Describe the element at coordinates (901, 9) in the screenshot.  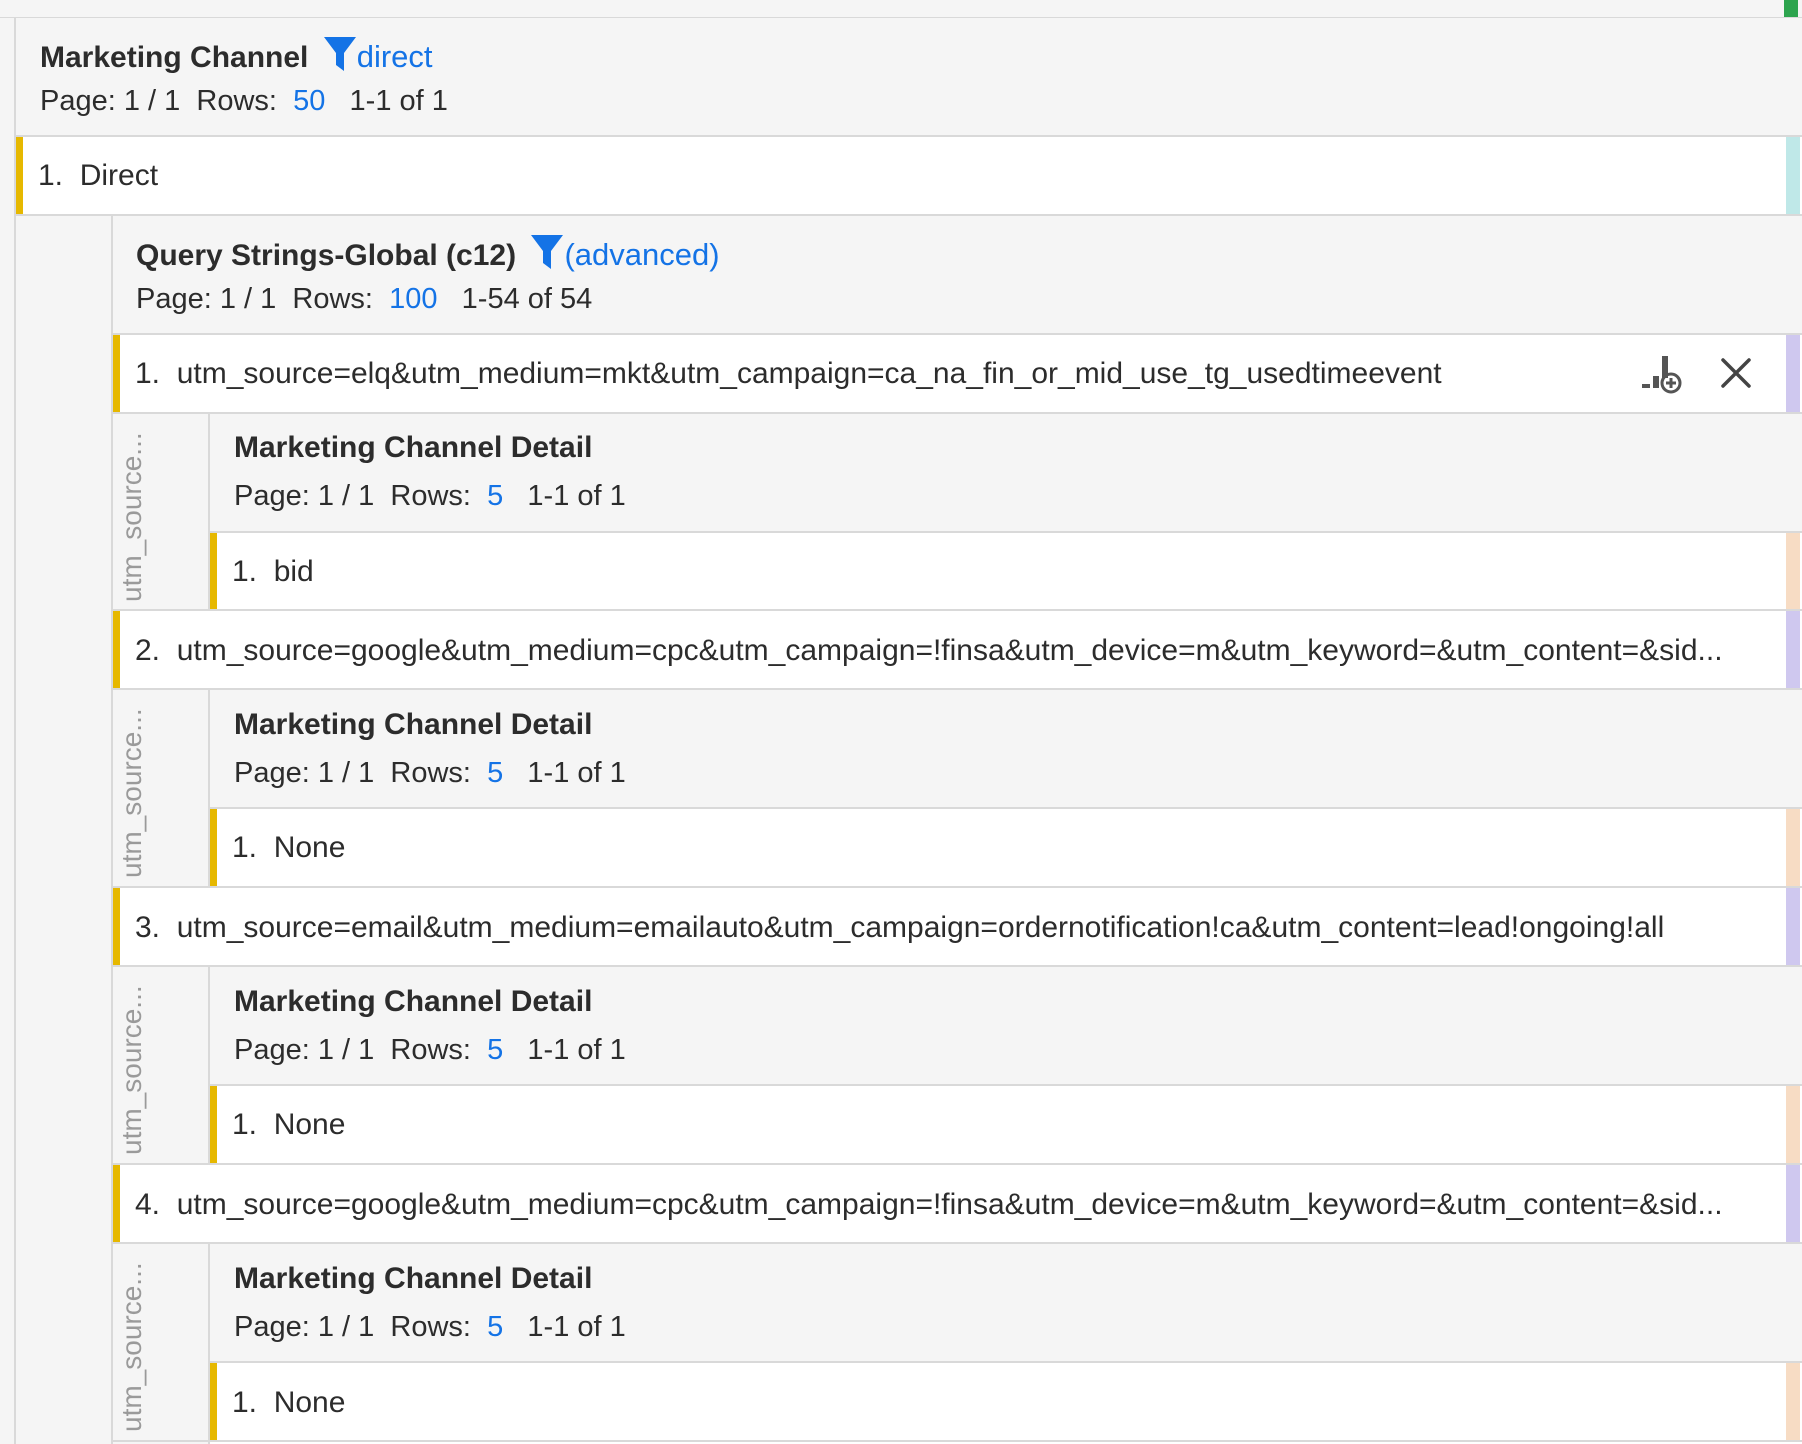
I see `previous-row-strip` at that location.